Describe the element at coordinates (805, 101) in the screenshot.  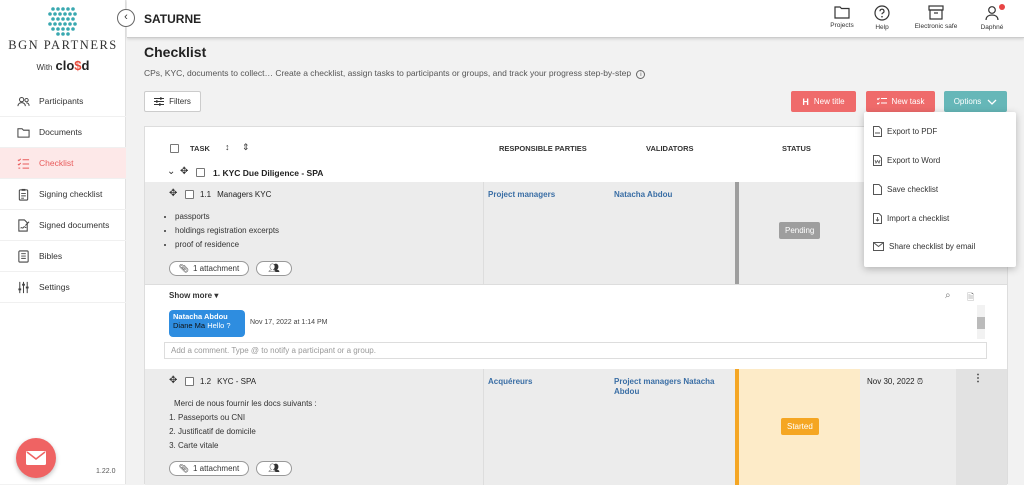
I see `heading-icon: H` at that location.